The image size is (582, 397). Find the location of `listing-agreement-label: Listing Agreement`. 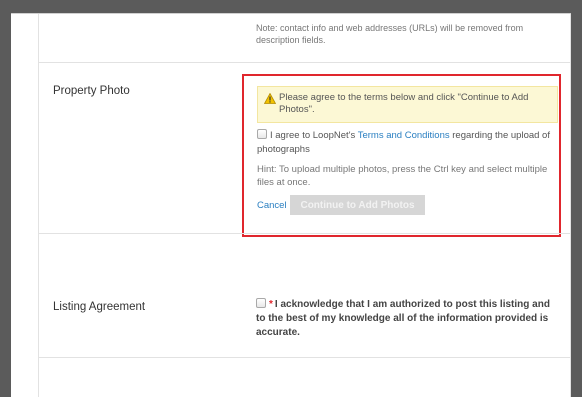

listing-agreement-label: Listing Agreement is located at coordinates (99, 307).